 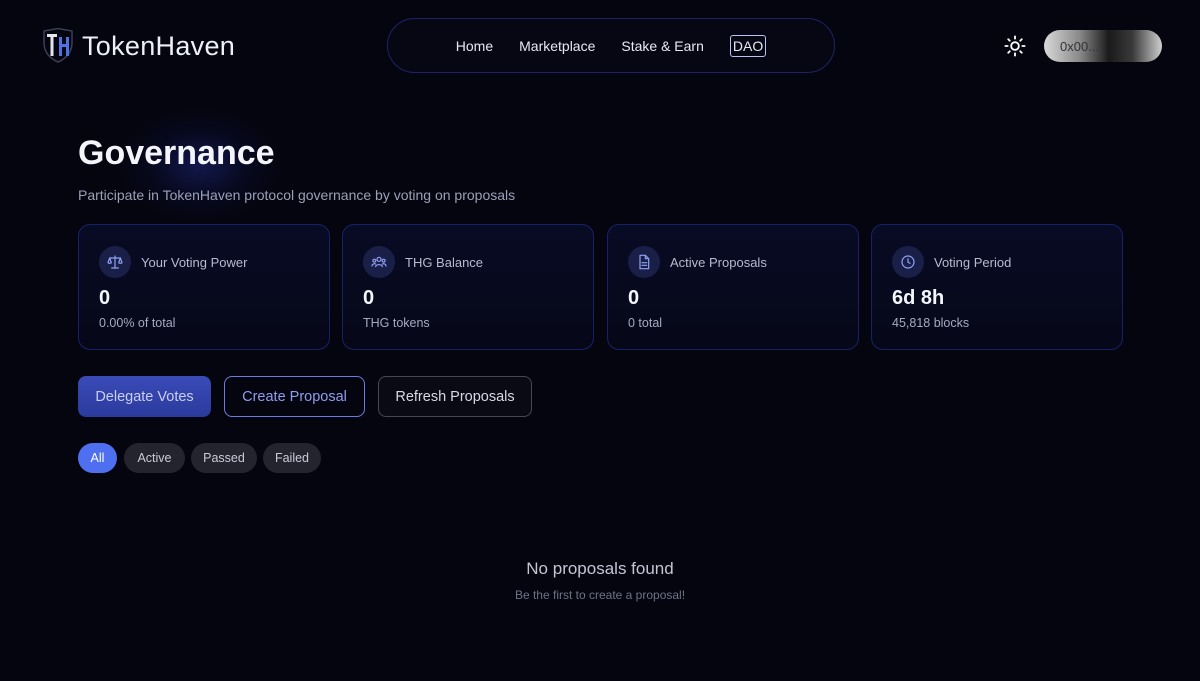 What do you see at coordinates (294, 396) in the screenshot?
I see `create-proposal-button: Create Proposal` at bounding box center [294, 396].